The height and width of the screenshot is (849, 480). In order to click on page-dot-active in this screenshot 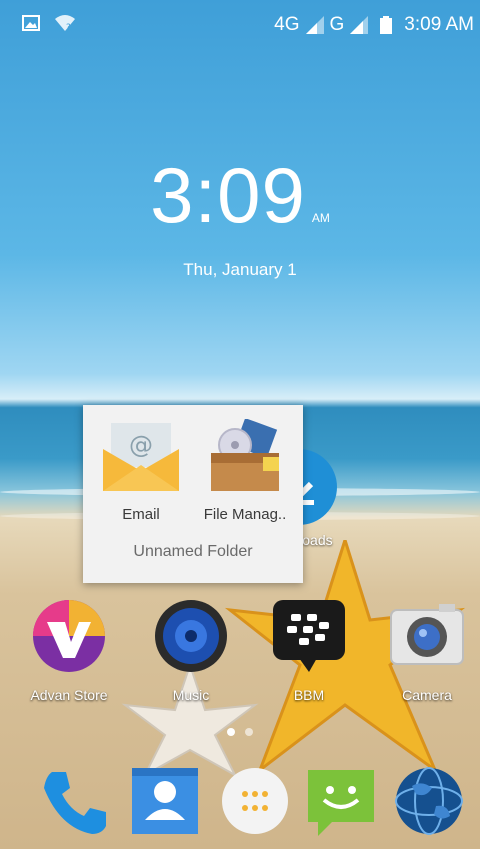, I will do `click(231, 732)`.